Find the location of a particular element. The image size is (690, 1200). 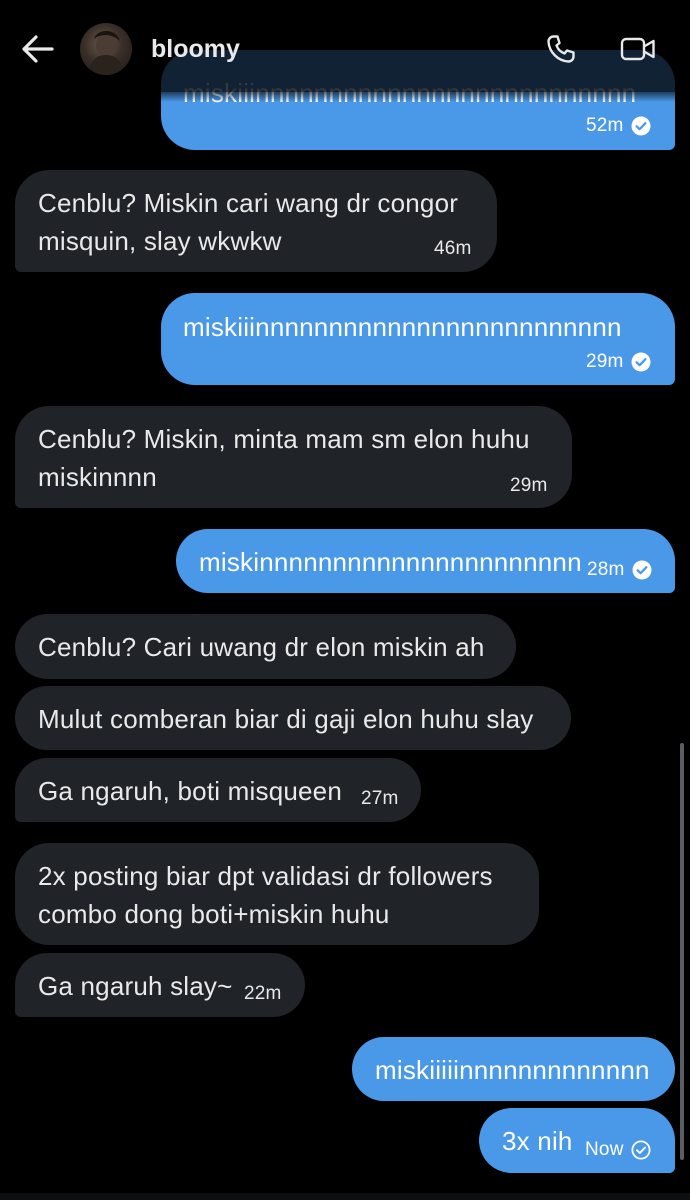

message-meta: 46m is located at coordinates (453, 249).